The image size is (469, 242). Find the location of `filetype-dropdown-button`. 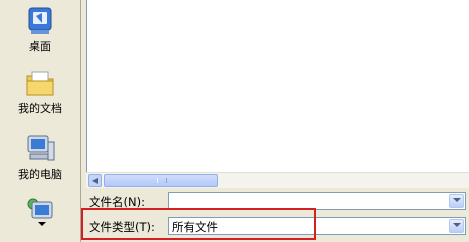

filetype-dropdown-button is located at coordinates (456, 226).